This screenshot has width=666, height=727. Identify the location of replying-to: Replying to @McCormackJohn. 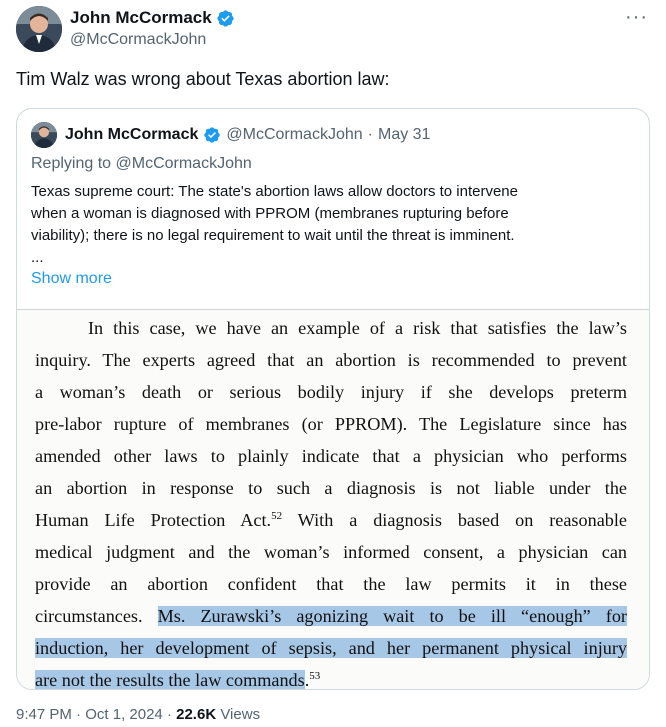
(141, 163).